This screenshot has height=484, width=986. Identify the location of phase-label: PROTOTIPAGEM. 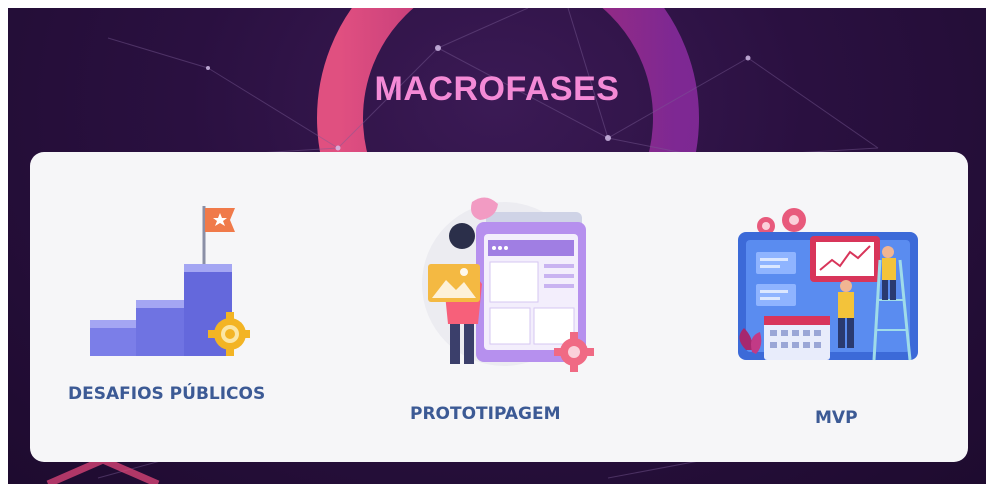
(485, 414).